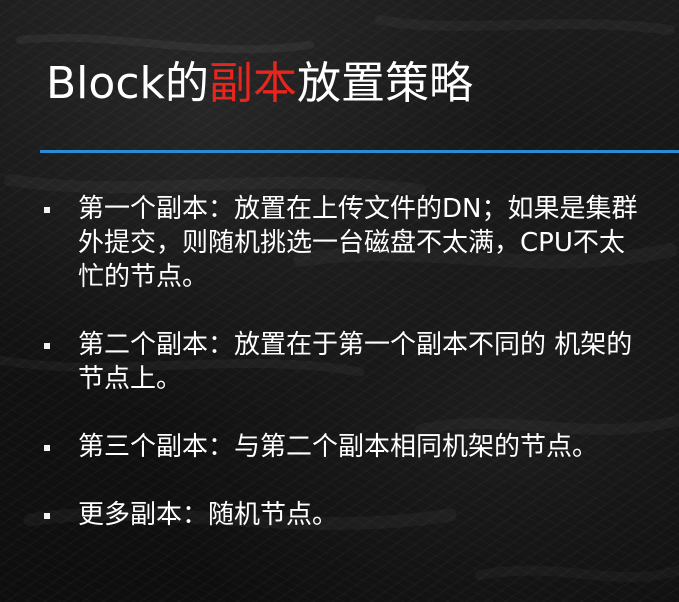 This screenshot has height=602, width=679. I want to click on bullet-item-second-replica: 第二个副本：放置在于第一个副本不同的 机架的节点上。, so click(344, 362).